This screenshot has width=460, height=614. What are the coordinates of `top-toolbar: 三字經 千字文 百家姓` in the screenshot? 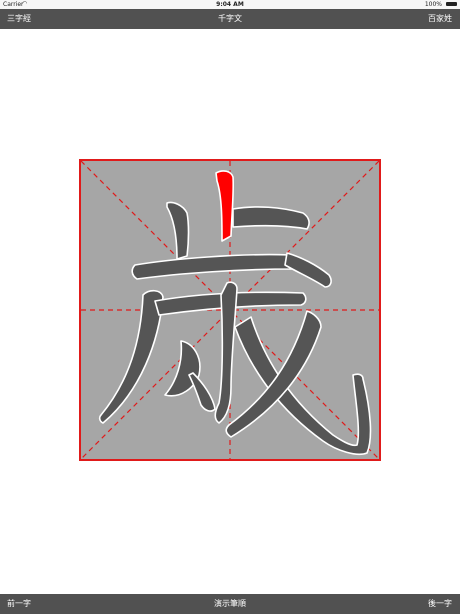 It's located at (230, 19).